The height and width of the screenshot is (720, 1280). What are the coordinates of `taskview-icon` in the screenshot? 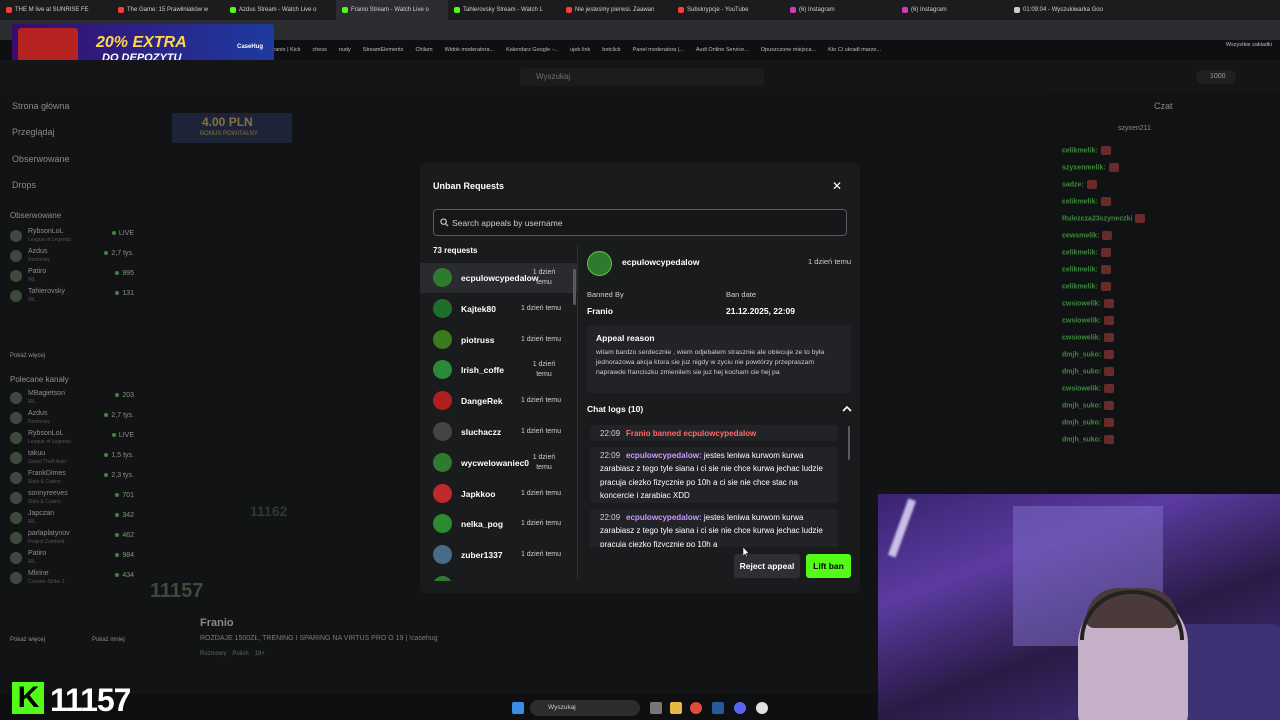 It's located at (656, 708).